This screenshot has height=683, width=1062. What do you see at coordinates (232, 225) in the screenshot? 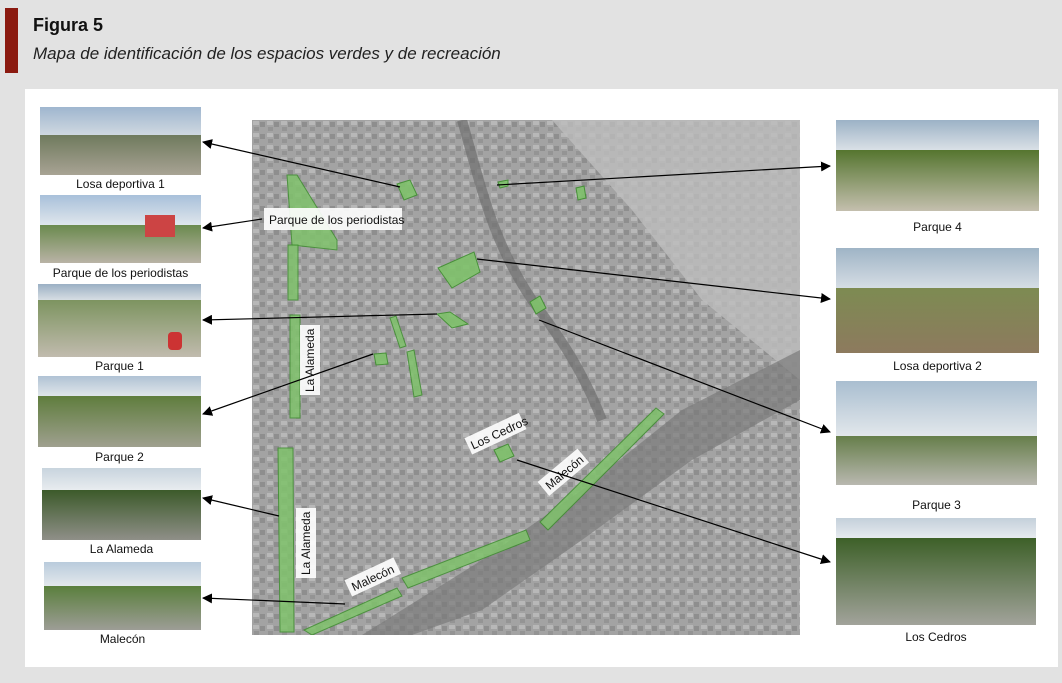
I see `arrow-parque-de-los-periodistas` at bounding box center [232, 225].